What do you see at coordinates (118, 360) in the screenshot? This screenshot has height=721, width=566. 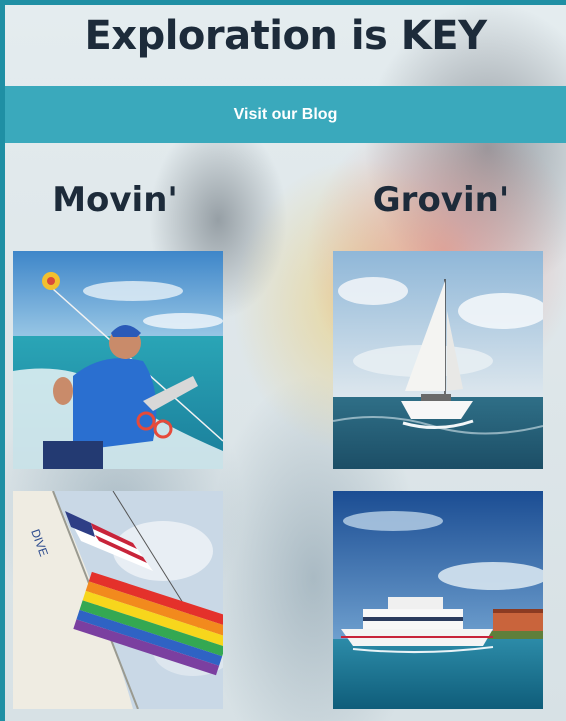 I see `parasailing-photo` at bounding box center [118, 360].